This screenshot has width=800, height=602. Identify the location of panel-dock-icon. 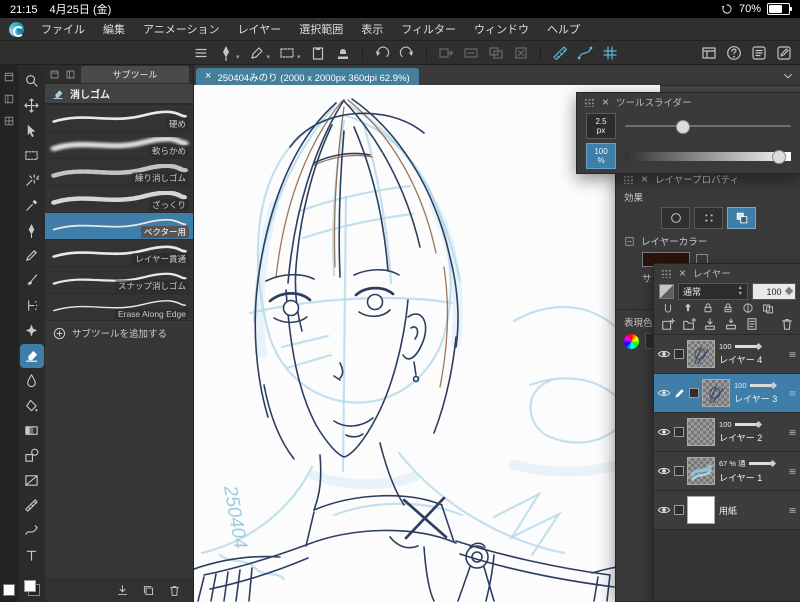
(54, 74).